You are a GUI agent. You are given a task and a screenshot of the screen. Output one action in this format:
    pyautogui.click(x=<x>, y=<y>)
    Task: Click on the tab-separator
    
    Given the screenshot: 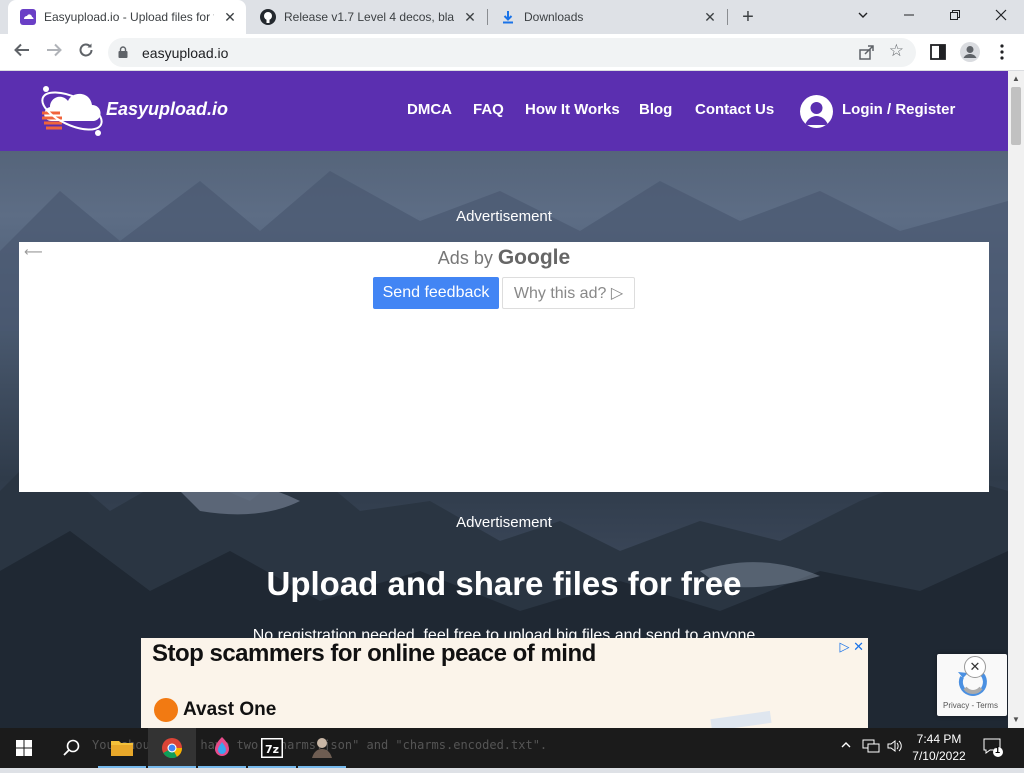 What is the action you would take?
    pyautogui.click(x=727, y=17)
    